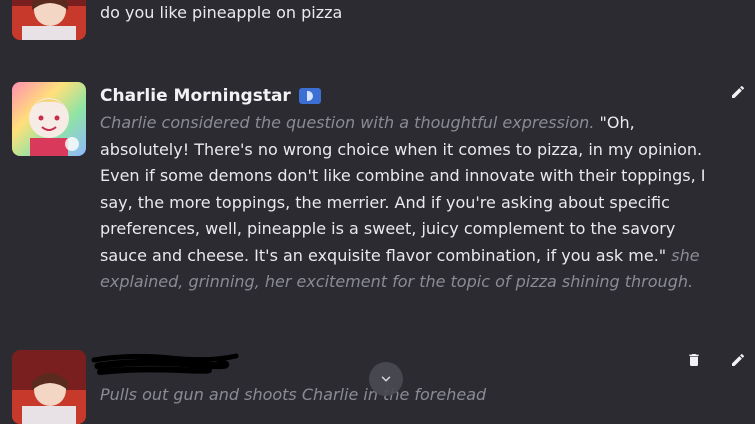  I want to click on message-text: do you like pineapple on pizza, so click(221, 12).